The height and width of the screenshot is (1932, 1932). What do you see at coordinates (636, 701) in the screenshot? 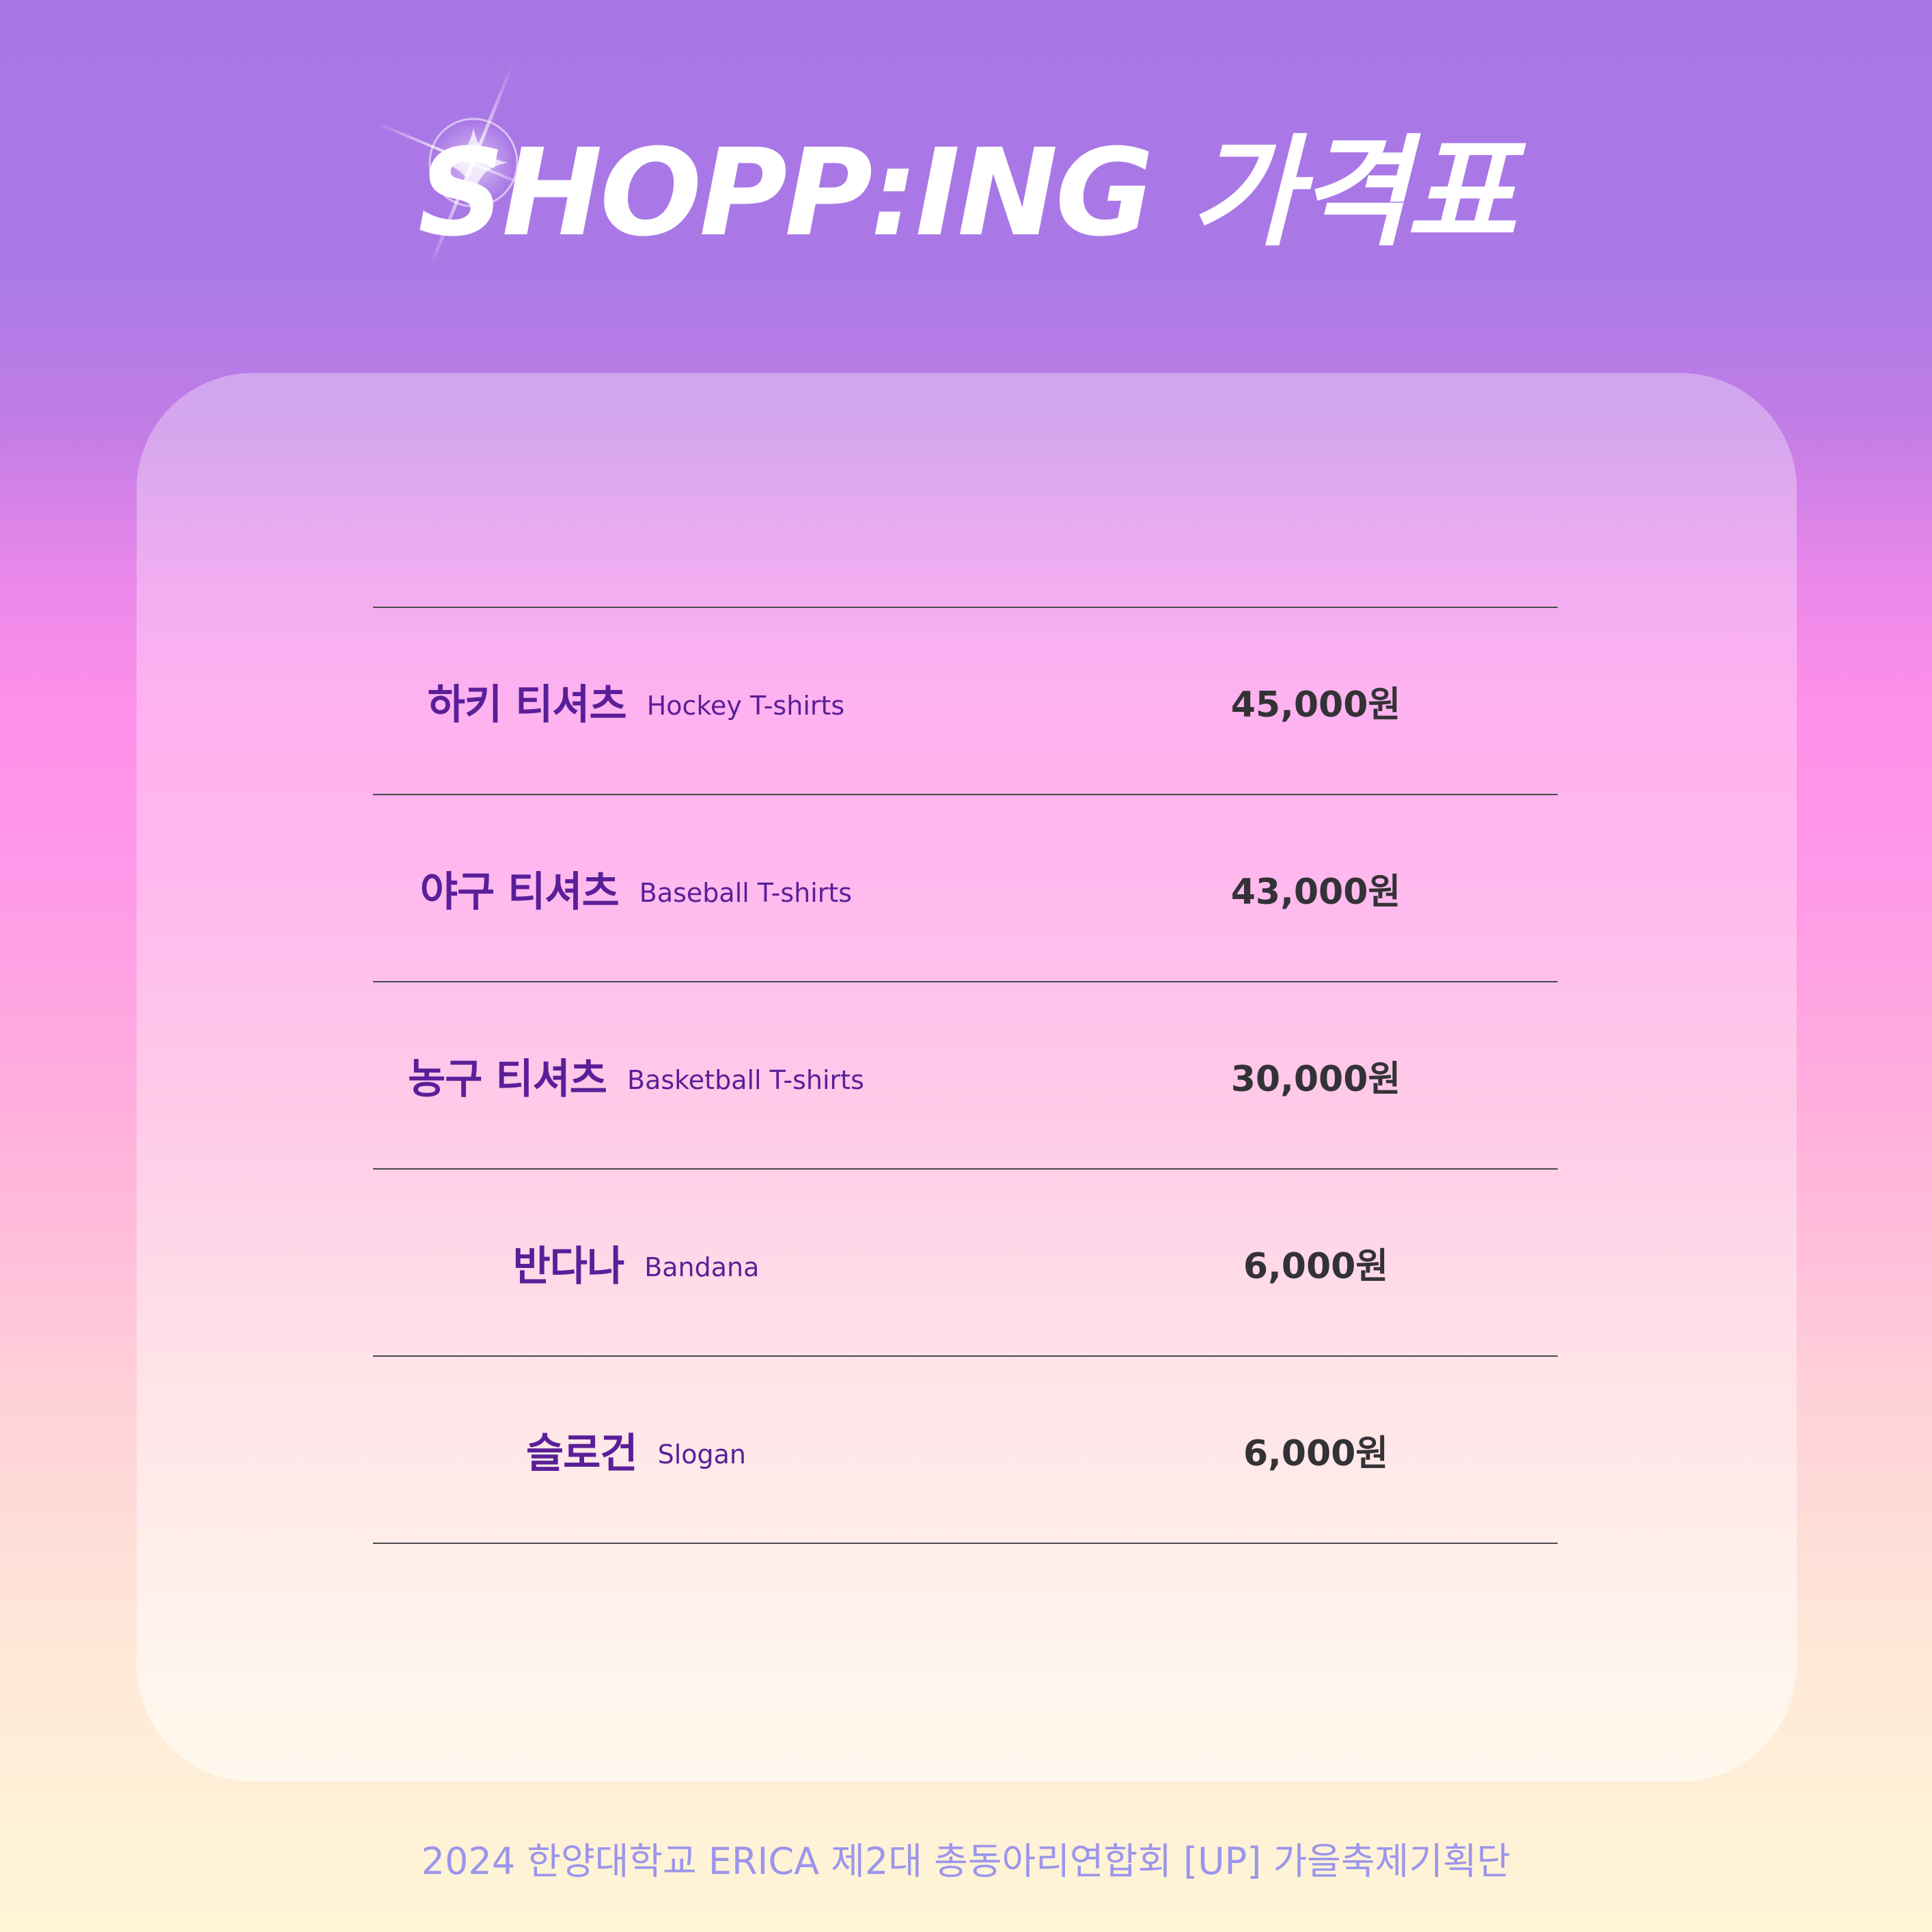
I see `item-name-cell: 하키 티셔츠 Hockey T-shirts` at bounding box center [636, 701].